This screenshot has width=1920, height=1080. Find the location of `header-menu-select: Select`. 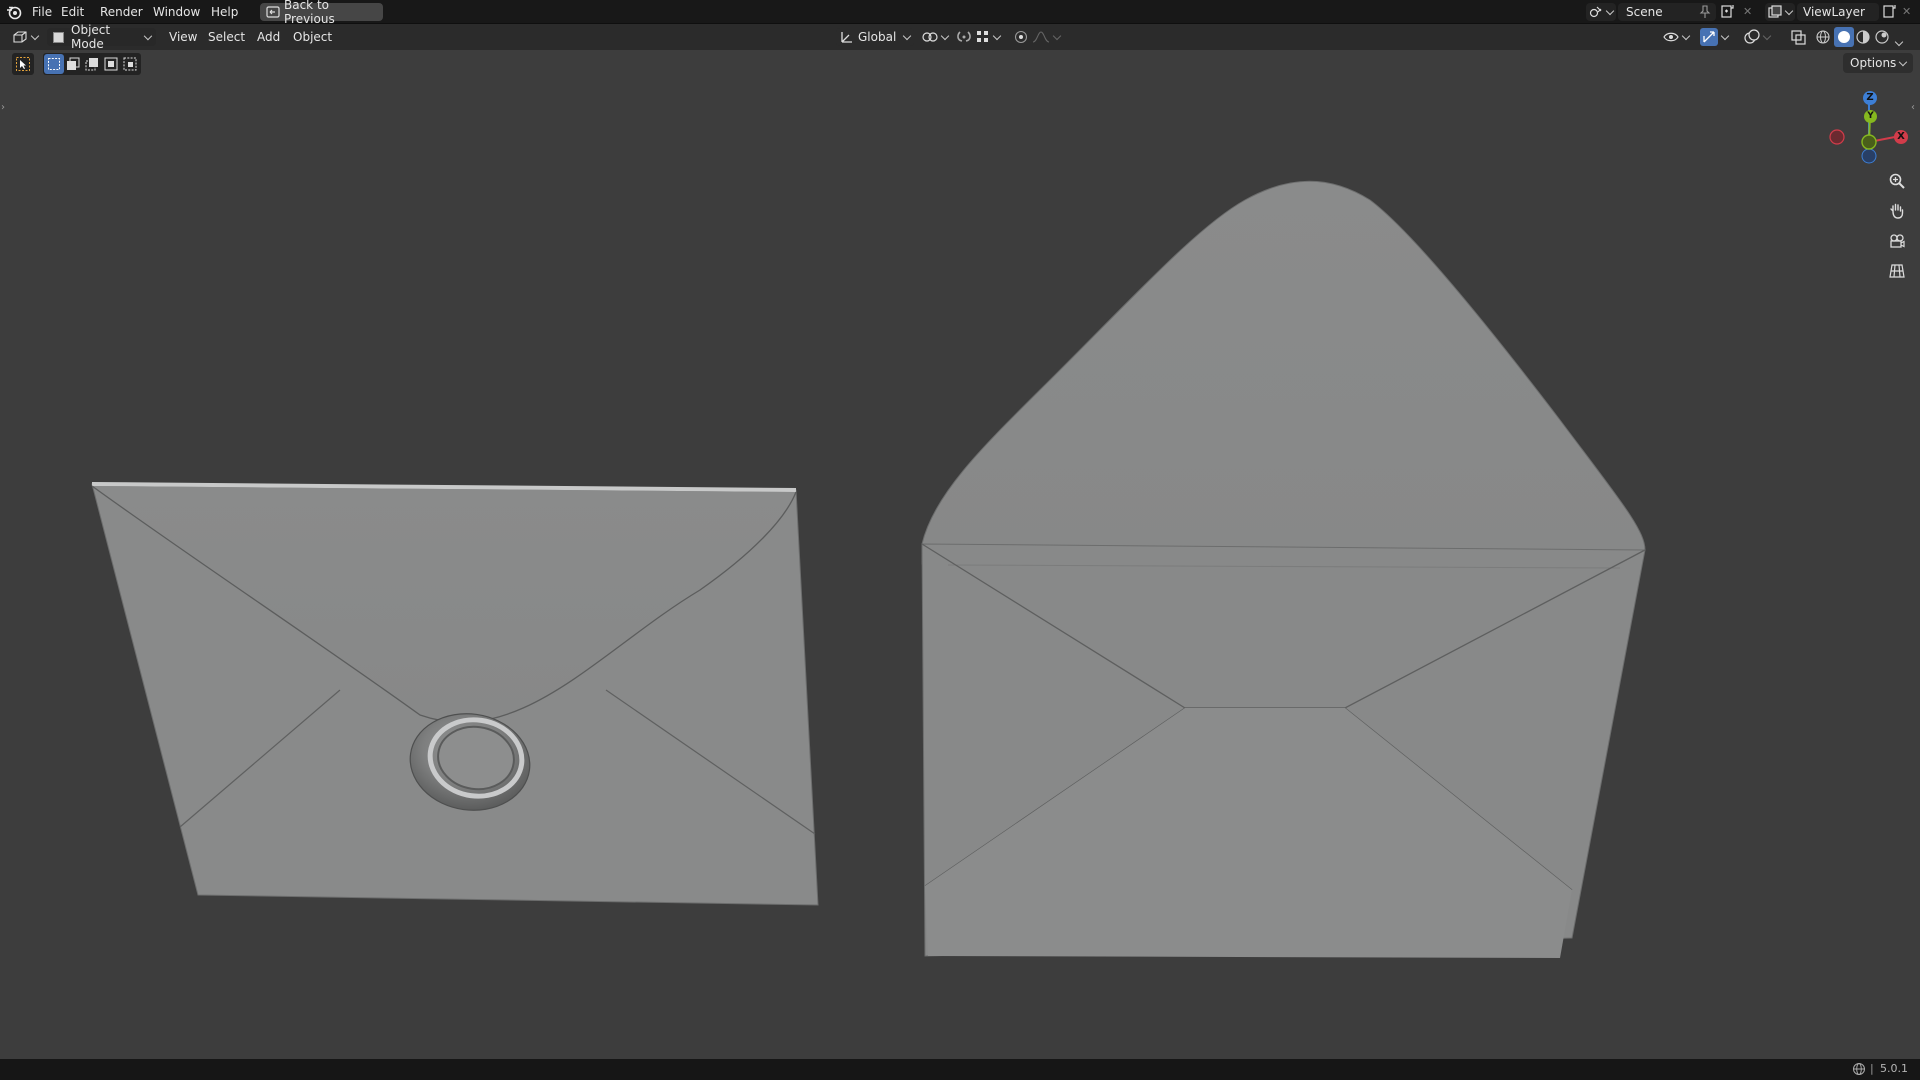

header-menu-select: Select is located at coordinates (226, 37).